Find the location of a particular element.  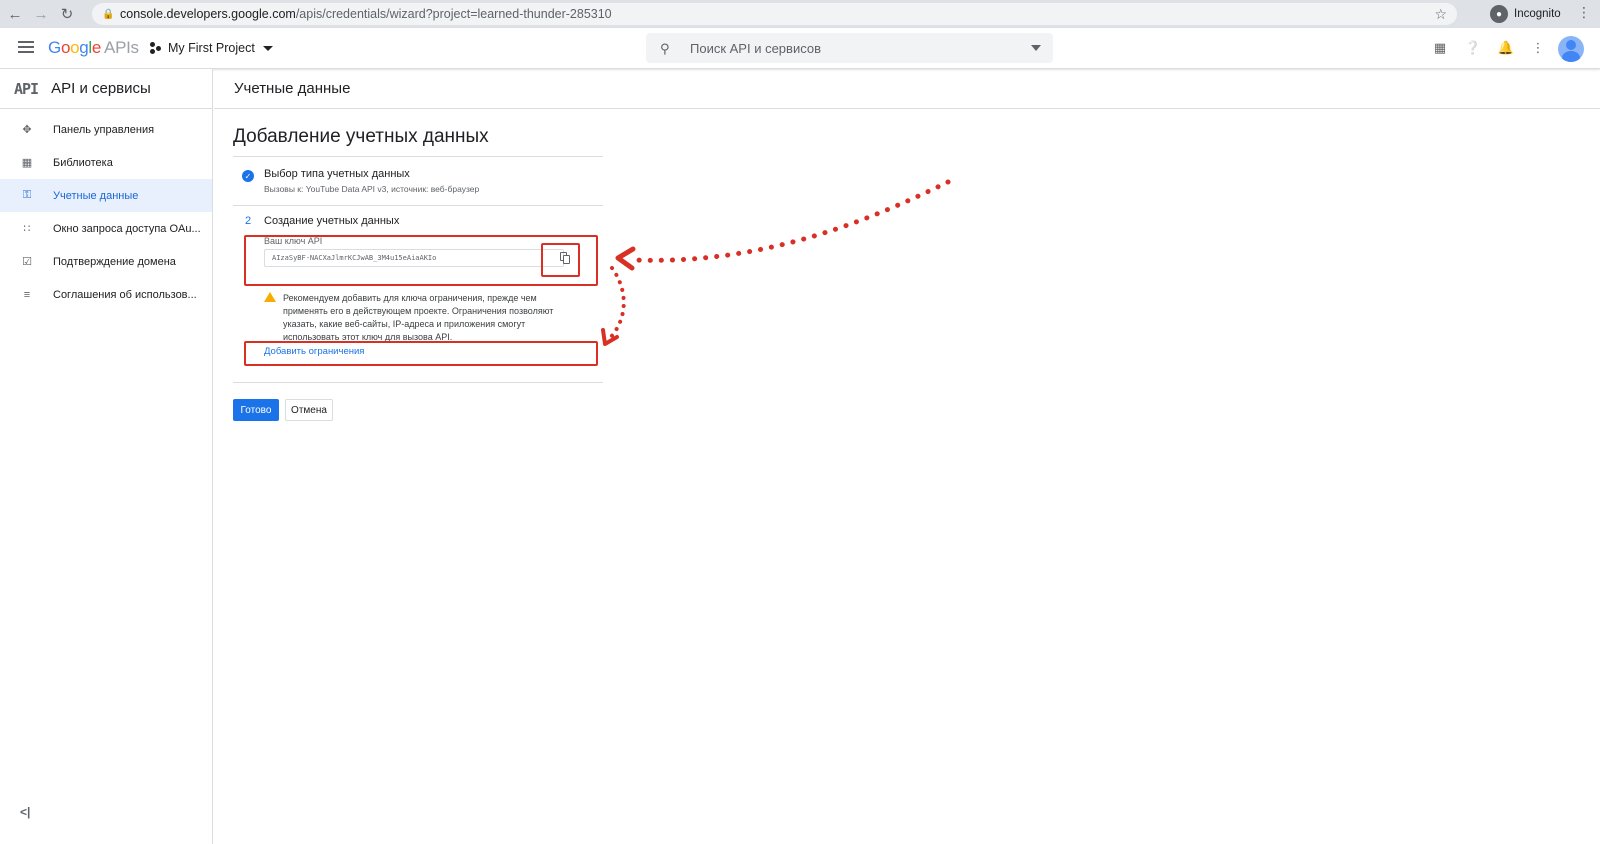

agreements-icon: ≡ is located at coordinates (27, 294).